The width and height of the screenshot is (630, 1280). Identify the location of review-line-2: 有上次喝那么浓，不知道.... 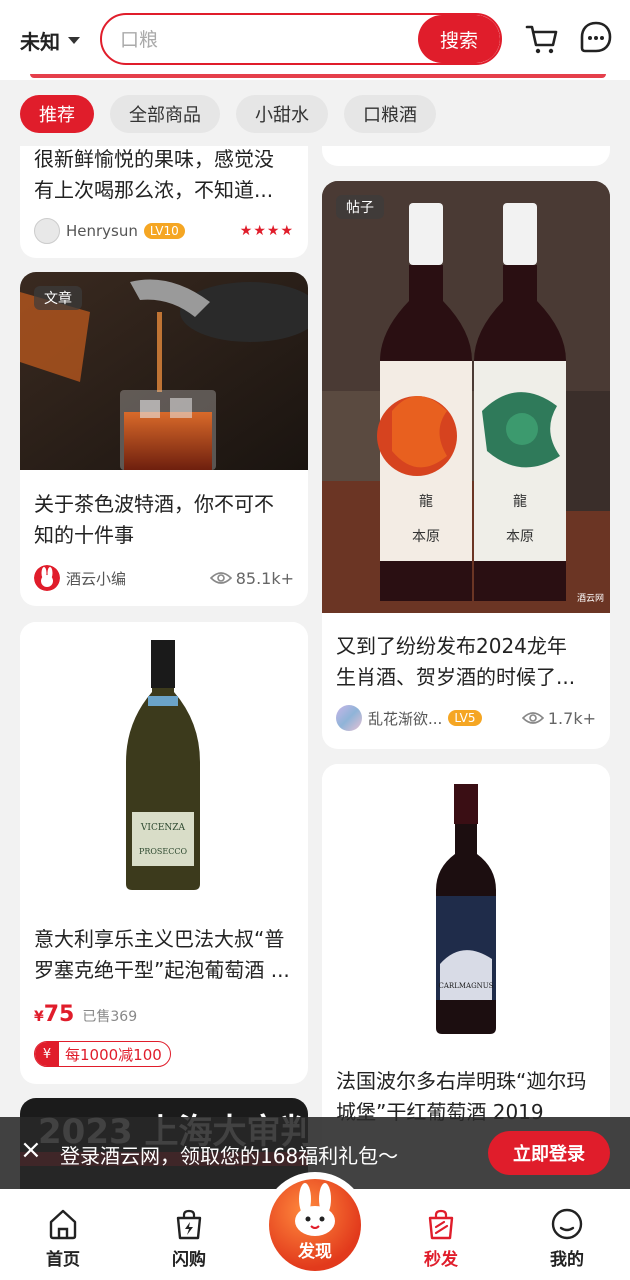
(154, 190).